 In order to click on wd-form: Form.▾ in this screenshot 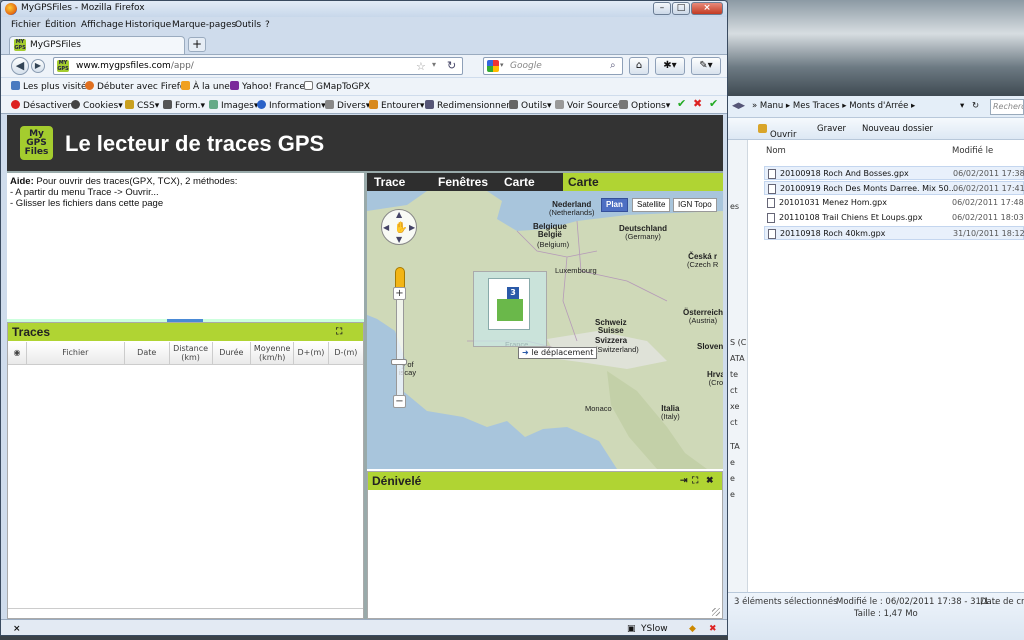, I will do `click(184, 105)`.